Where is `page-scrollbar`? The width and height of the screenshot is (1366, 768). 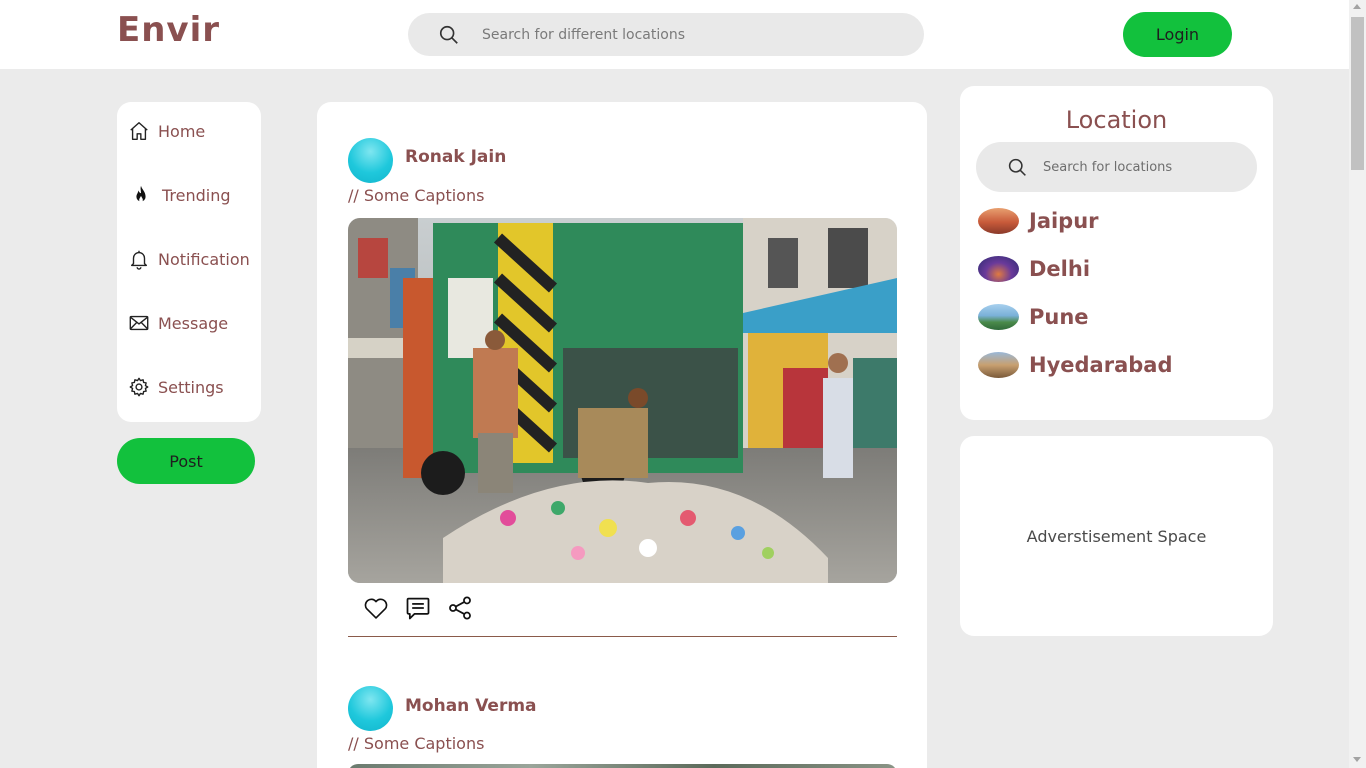
page-scrollbar is located at coordinates (1357, 384).